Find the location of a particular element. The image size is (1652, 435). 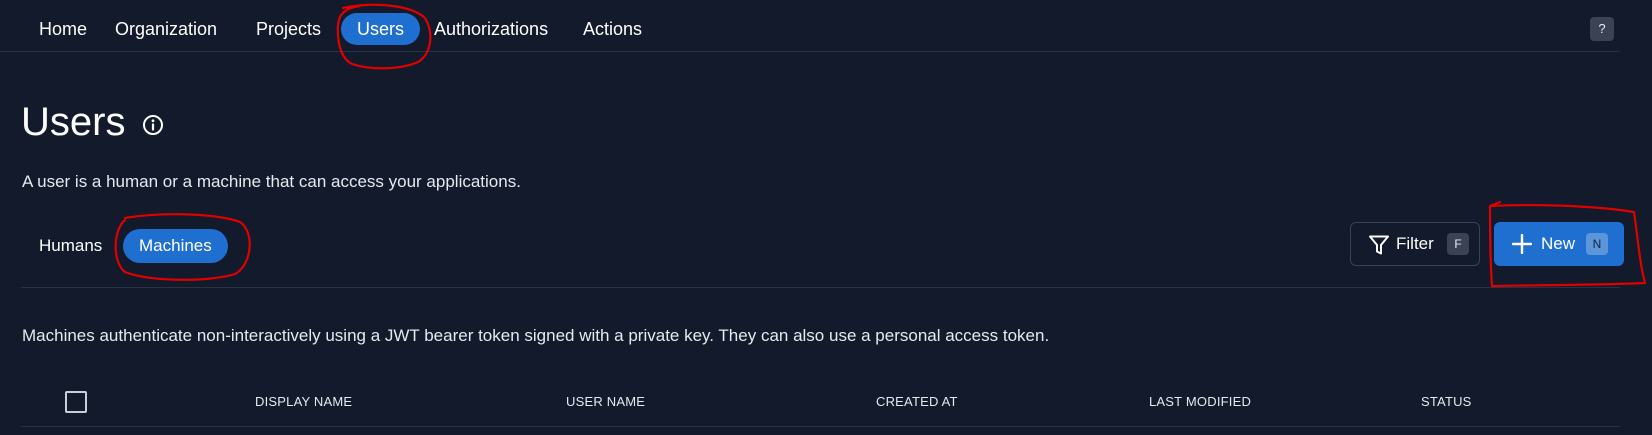

column-header-status: STATUS is located at coordinates (1446, 401).